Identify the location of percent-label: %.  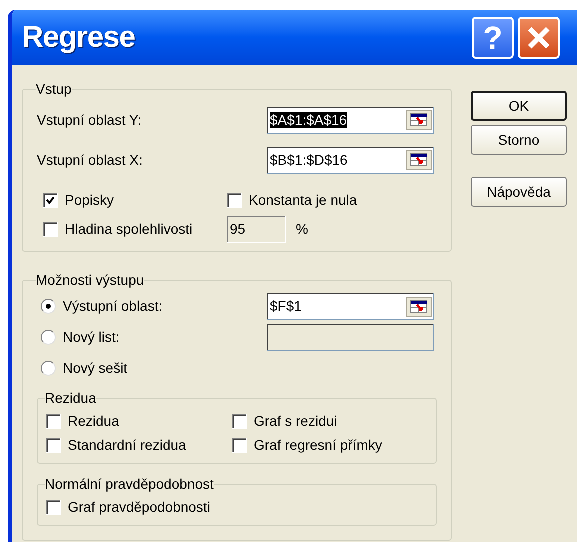
(302, 229).